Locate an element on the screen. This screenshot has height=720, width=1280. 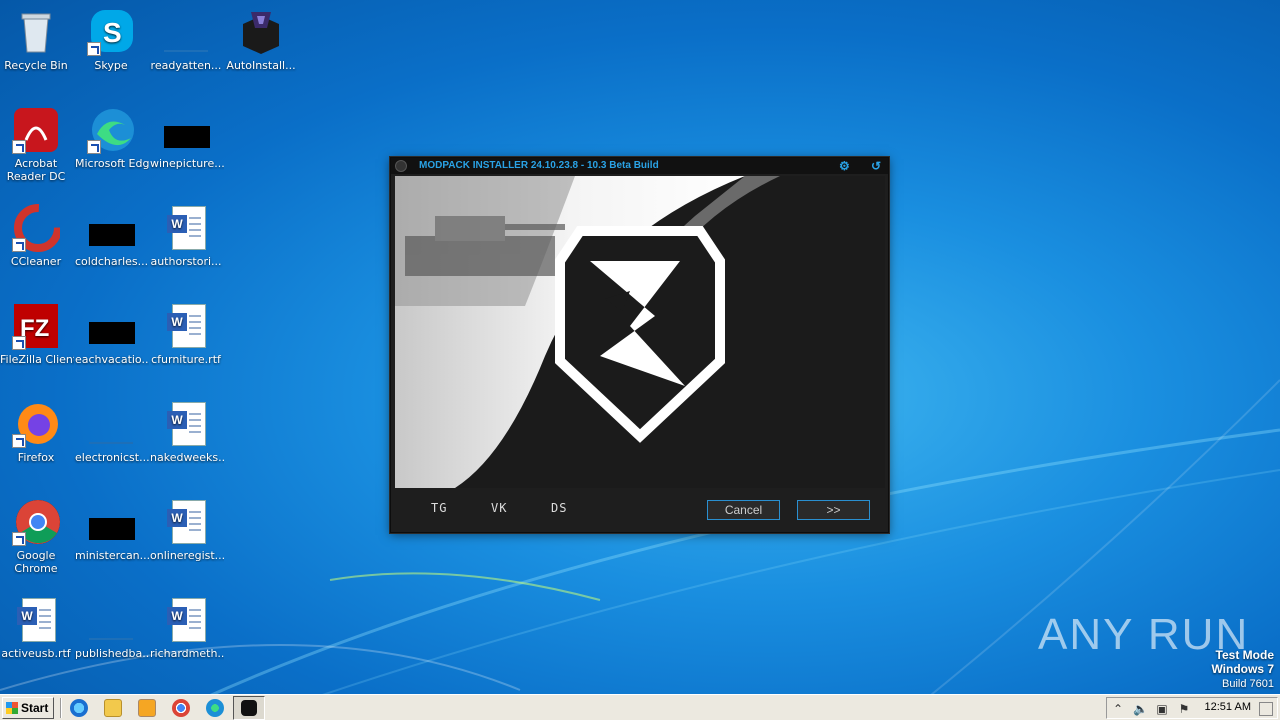
autoinstaller-taskbar-icon is located at coordinates (249, 708).